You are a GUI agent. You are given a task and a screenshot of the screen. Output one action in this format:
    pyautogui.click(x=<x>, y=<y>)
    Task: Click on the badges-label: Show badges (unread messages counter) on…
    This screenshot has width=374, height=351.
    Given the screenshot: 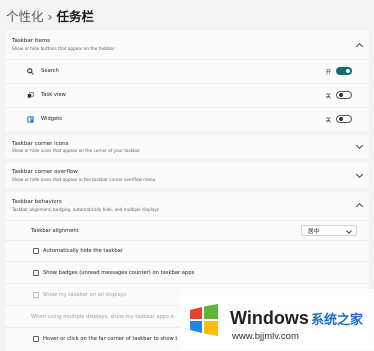 What is the action you would take?
    pyautogui.click(x=119, y=273)
    